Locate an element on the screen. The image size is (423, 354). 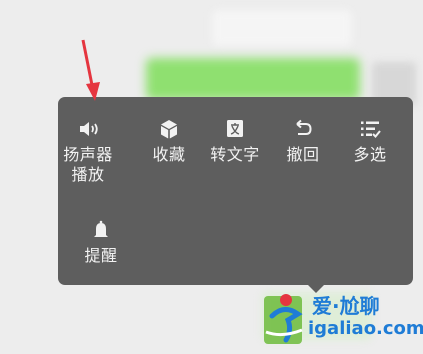
speaker-play-label: 扬声器 播放 is located at coordinates (88, 164).